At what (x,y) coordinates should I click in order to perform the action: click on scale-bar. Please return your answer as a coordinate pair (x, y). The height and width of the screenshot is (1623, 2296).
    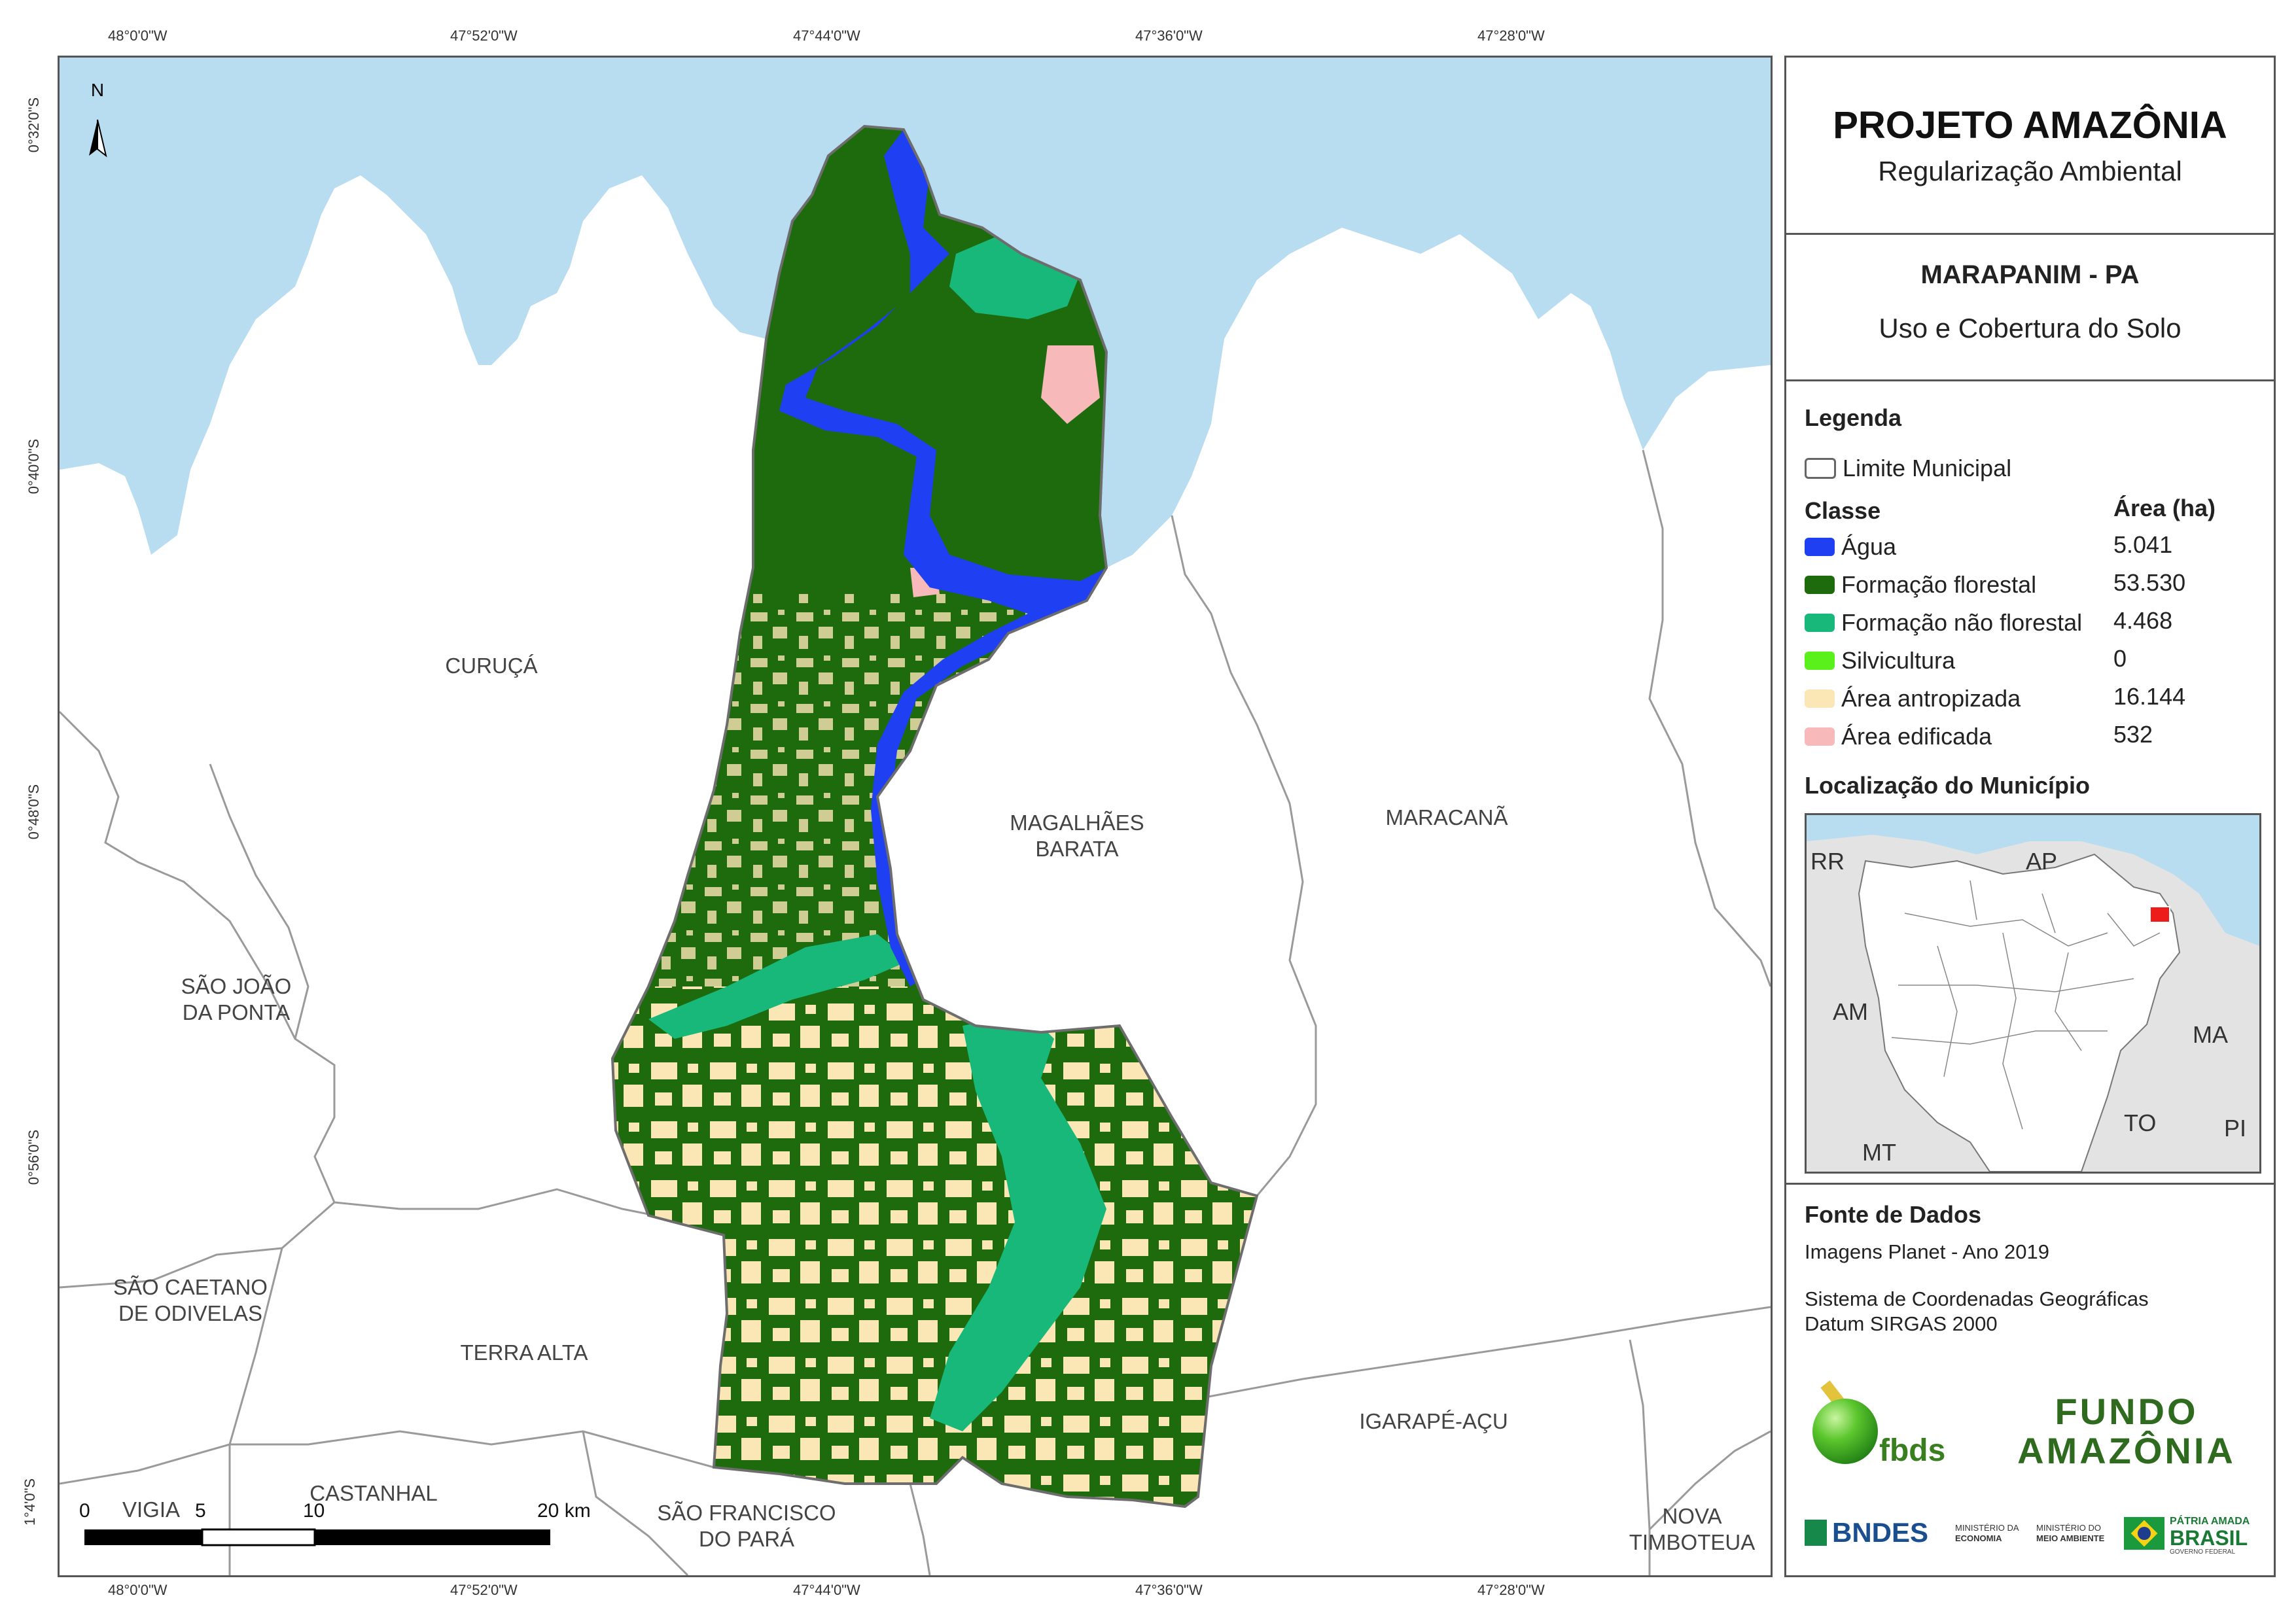
    Looking at the image, I should click on (317, 1537).